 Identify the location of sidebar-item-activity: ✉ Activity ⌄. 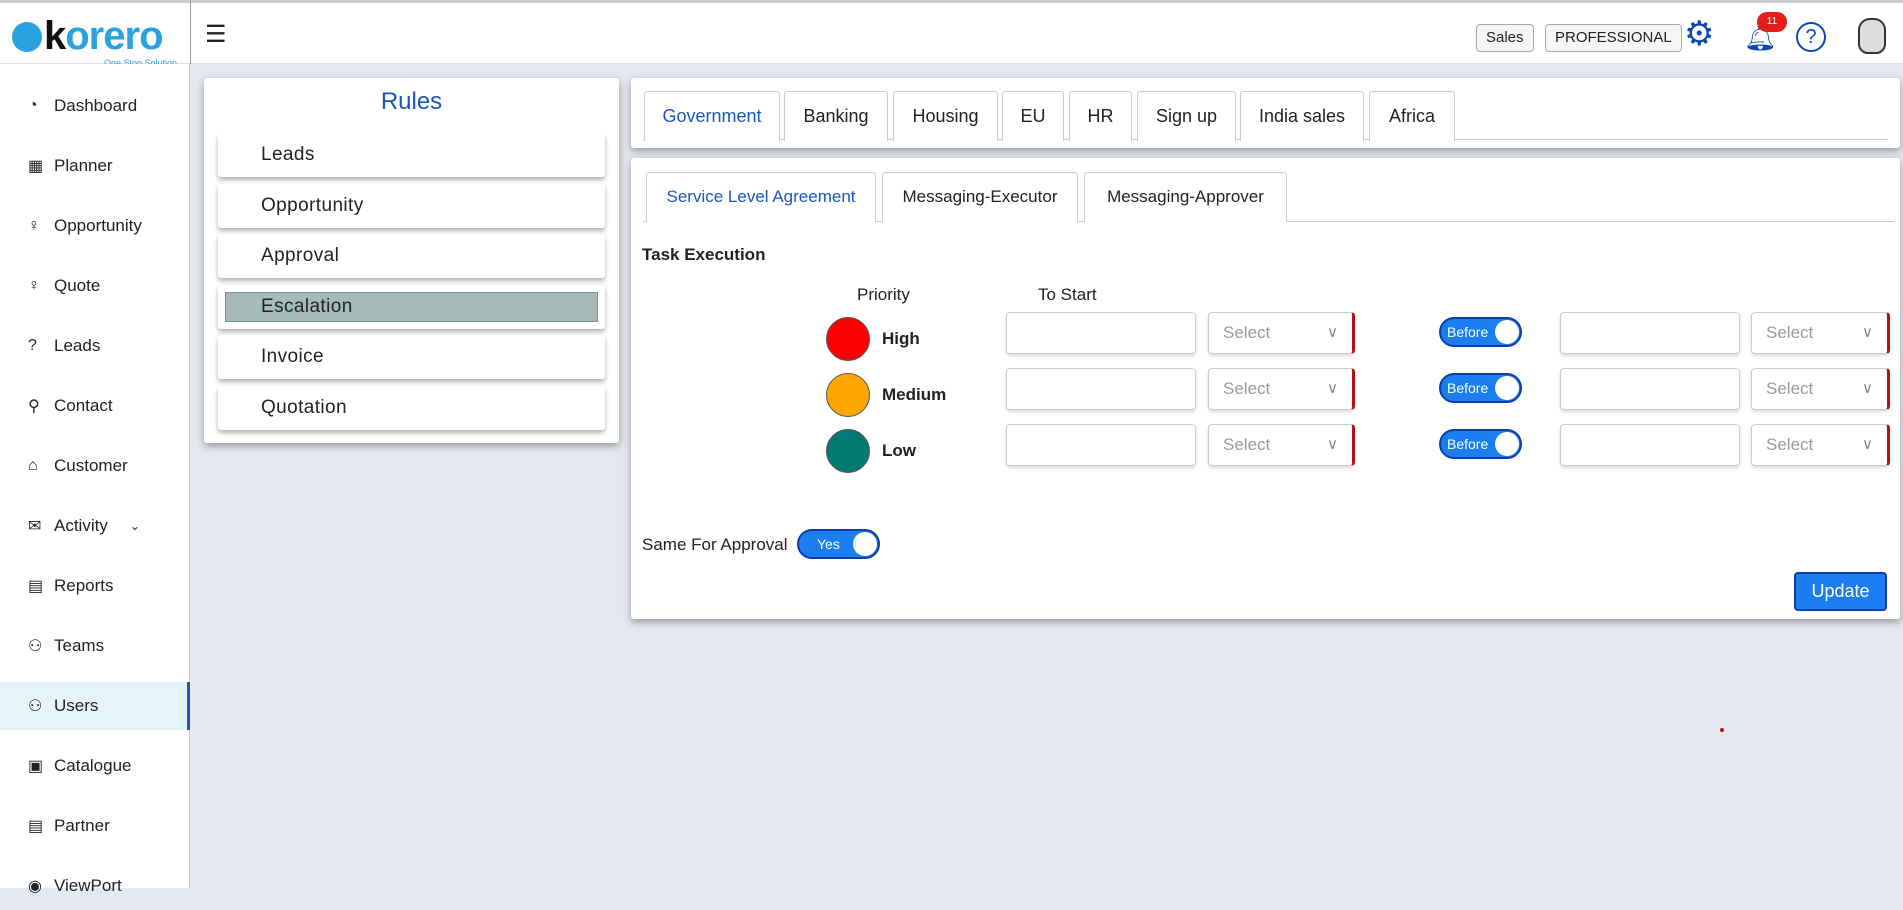
(95, 526).